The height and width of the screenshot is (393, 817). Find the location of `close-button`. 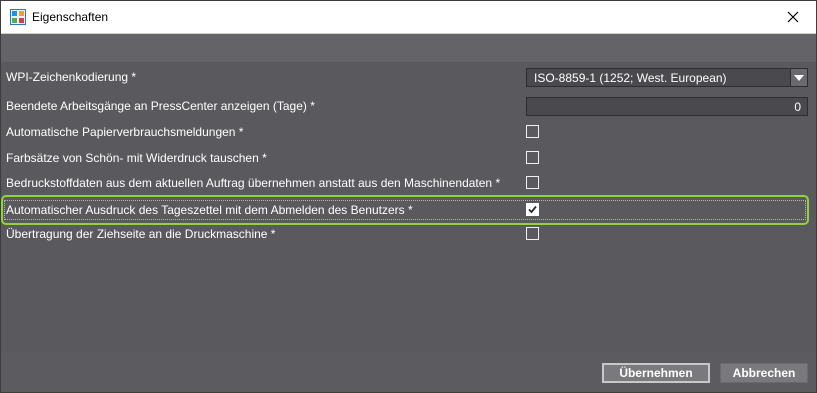

close-button is located at coordinates (793, 17).